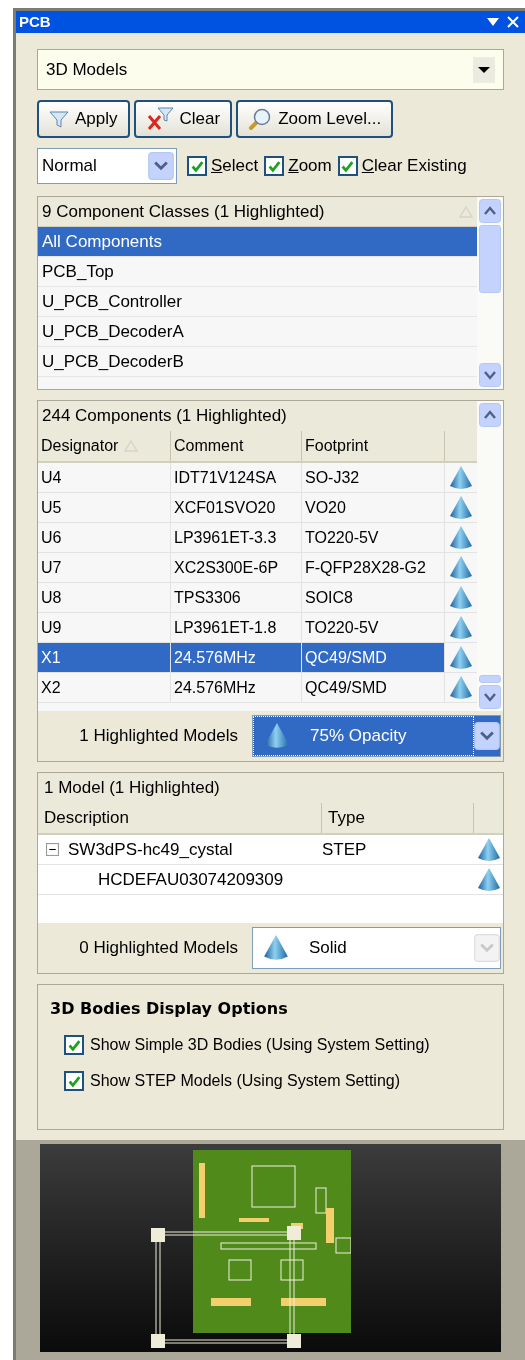 The width and height of the screenshot is (525, 1360). What do you see at coordinates (183, 211) in the screenshot?
I see `component-classes-header: 9 Component Classes (1 Highlighted)` at bounding box center [183, 211].